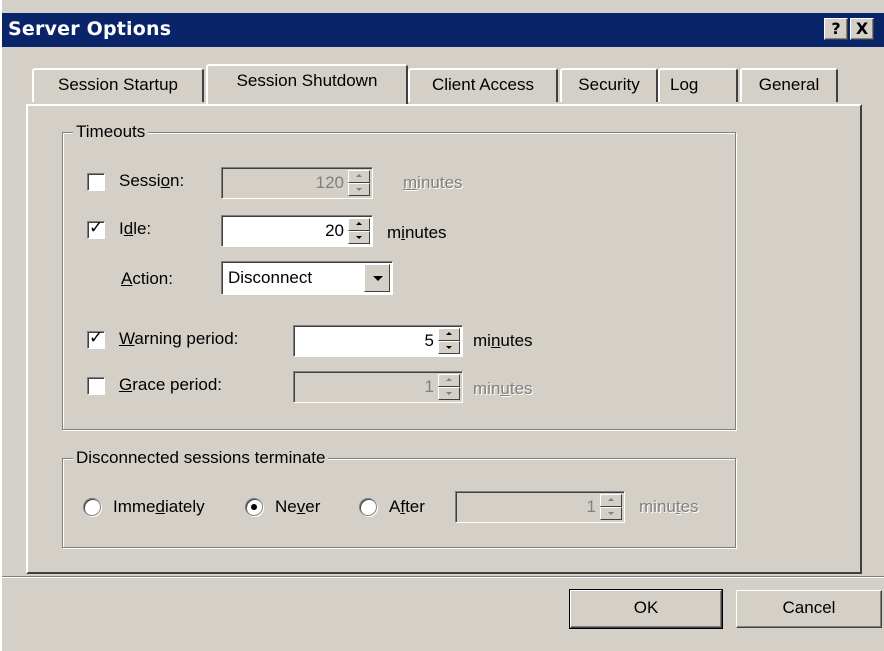 Image resolution: width=884 pixels, height=651 pixels. What do you see at coordinates (96, 386) in the screenshot?
I see `grace-period-checkbox` at bounding box center [96, 386].